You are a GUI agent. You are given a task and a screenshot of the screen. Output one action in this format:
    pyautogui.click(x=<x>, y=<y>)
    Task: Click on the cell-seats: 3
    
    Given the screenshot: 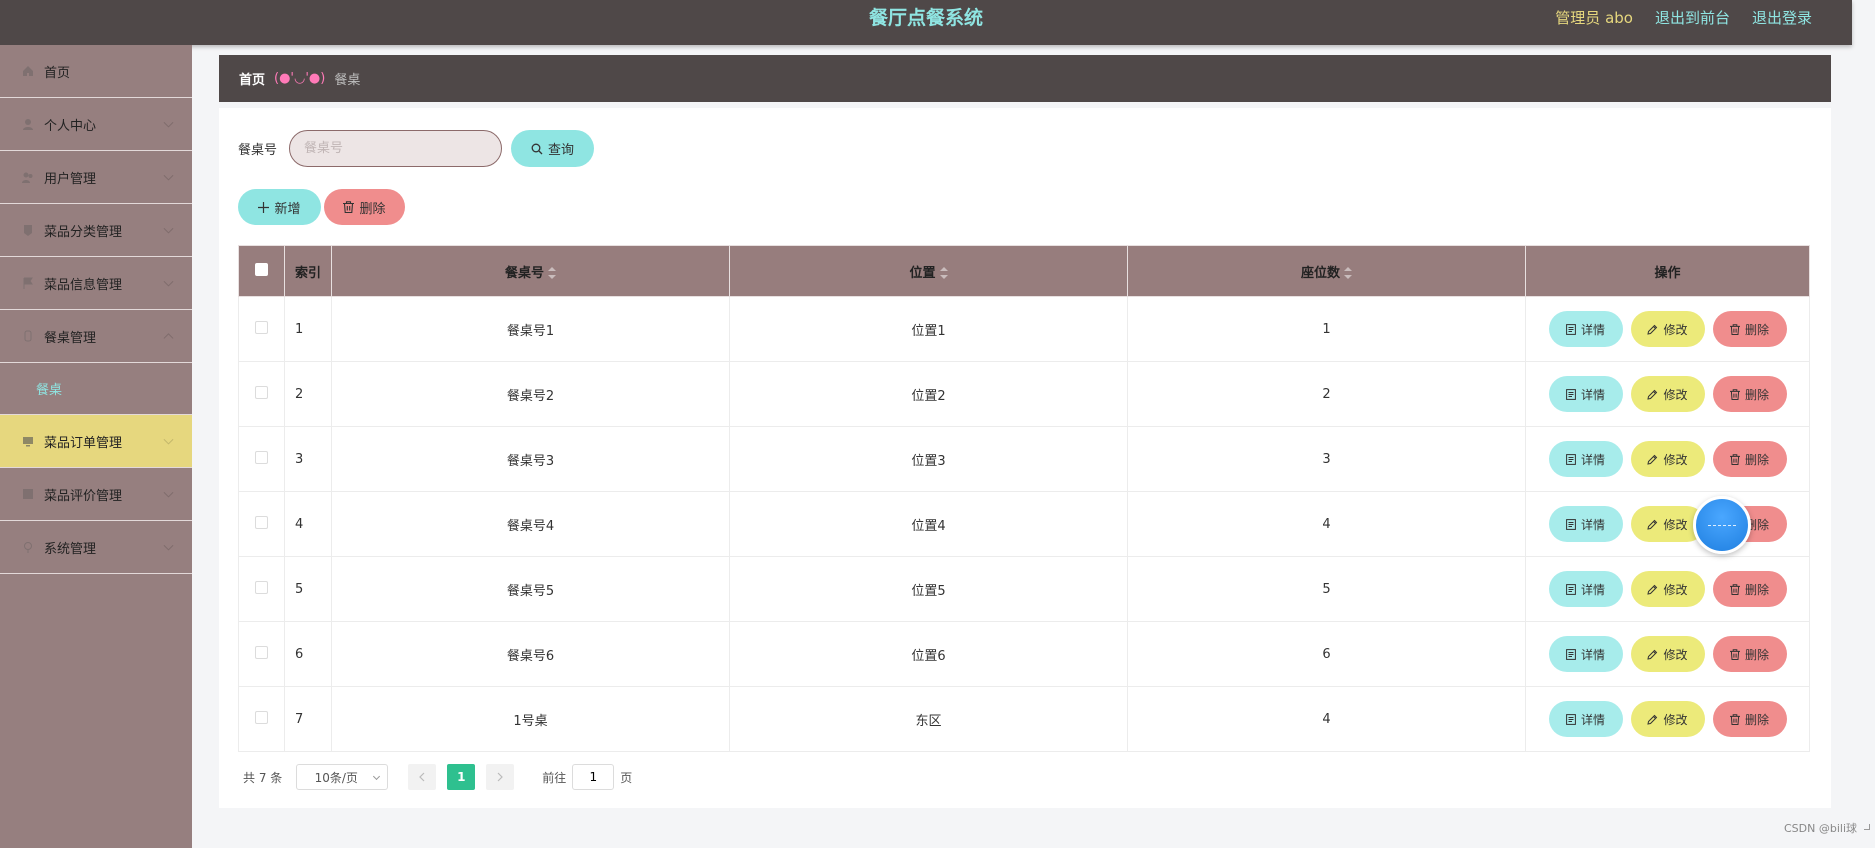 What is the action you would take?
    pyautogui.click(x=1326, y=459)
    